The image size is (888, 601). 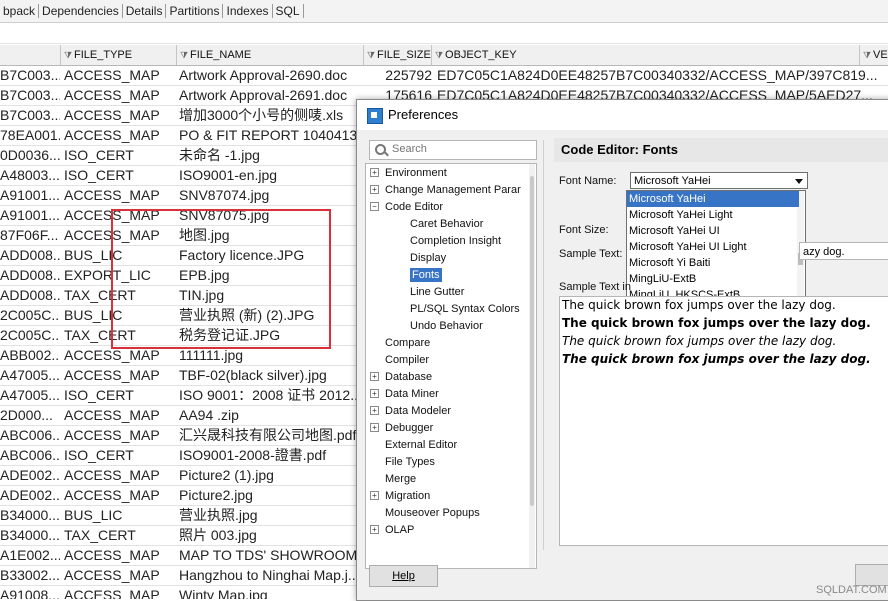 What do you see at coordinates (428, 258) in the screenshot?
I see `tree-item: Display` at bounding box center [428, 258].